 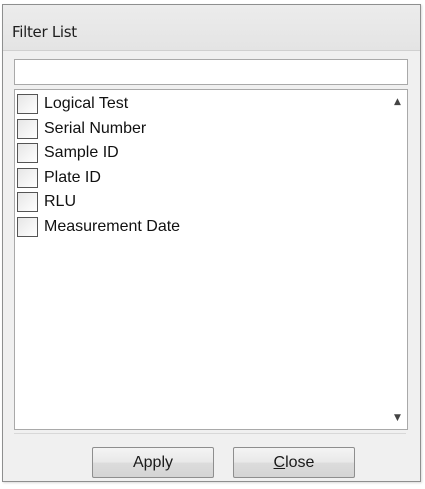 What do you see at coordinates (279, 462) in the screenshot?
I see `close-button-mnemonic: C` at bounding box center [279, 462].